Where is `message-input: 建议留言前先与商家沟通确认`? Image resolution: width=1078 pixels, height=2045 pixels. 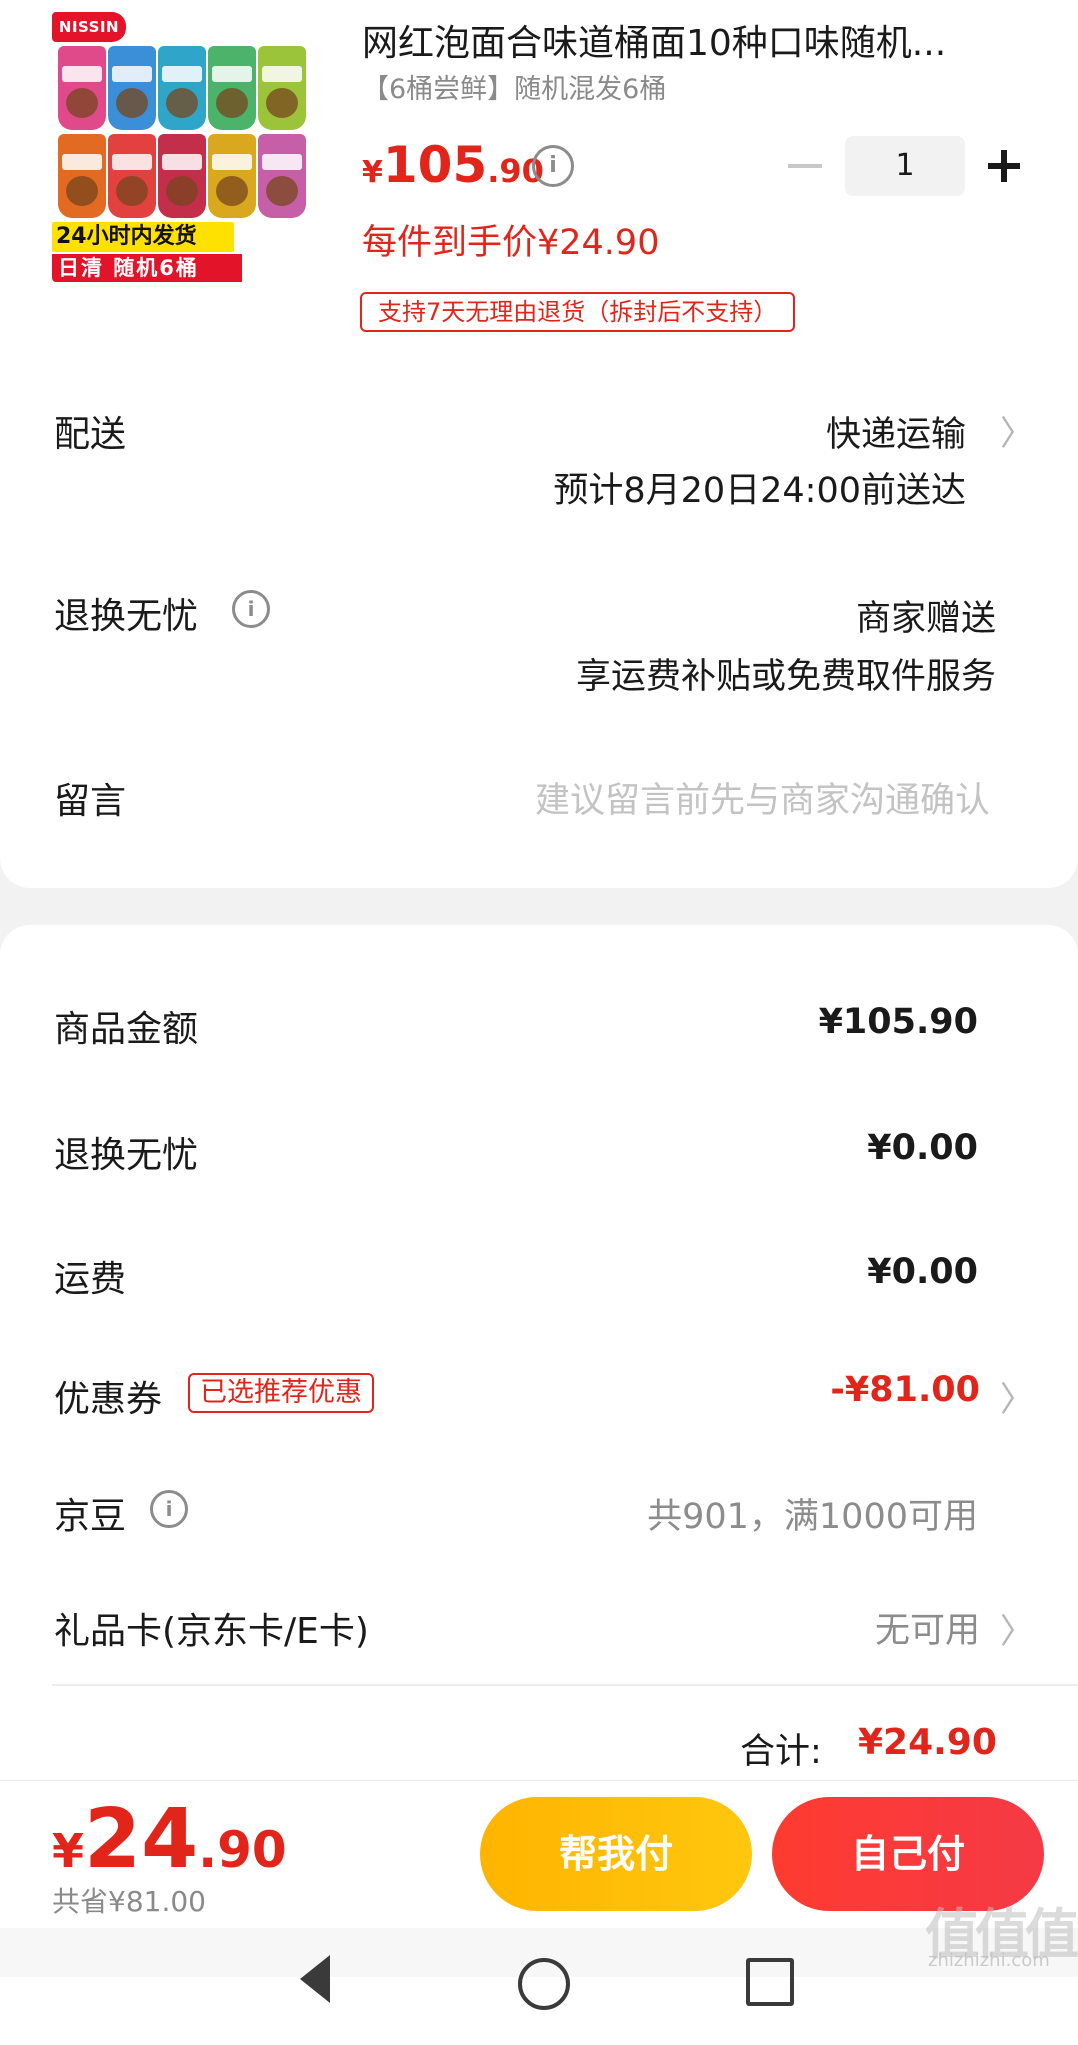 message-input: 建议留言前先与商家沟通确认 is located at coordinates (762, 797).